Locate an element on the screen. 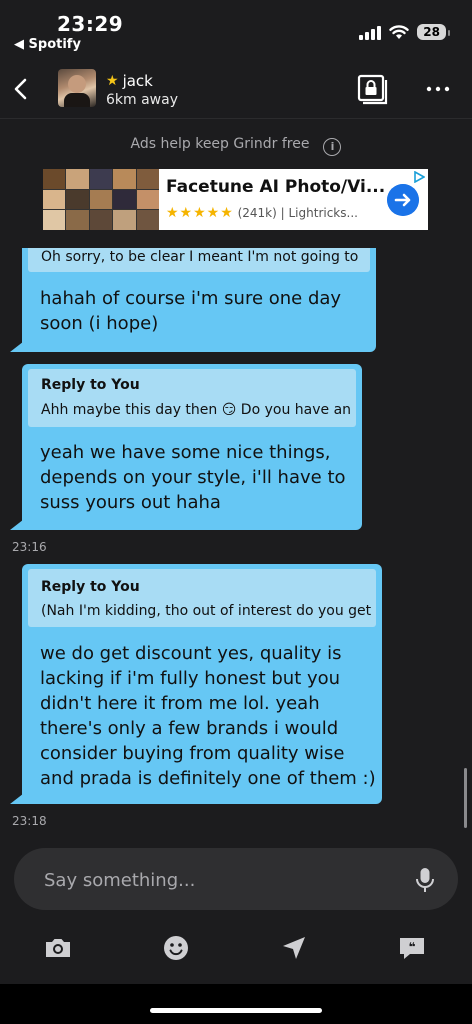 The width and height of the screenshot is (472, 1024). profile-name-row: ★ jack is located at coordinates (129, 81).